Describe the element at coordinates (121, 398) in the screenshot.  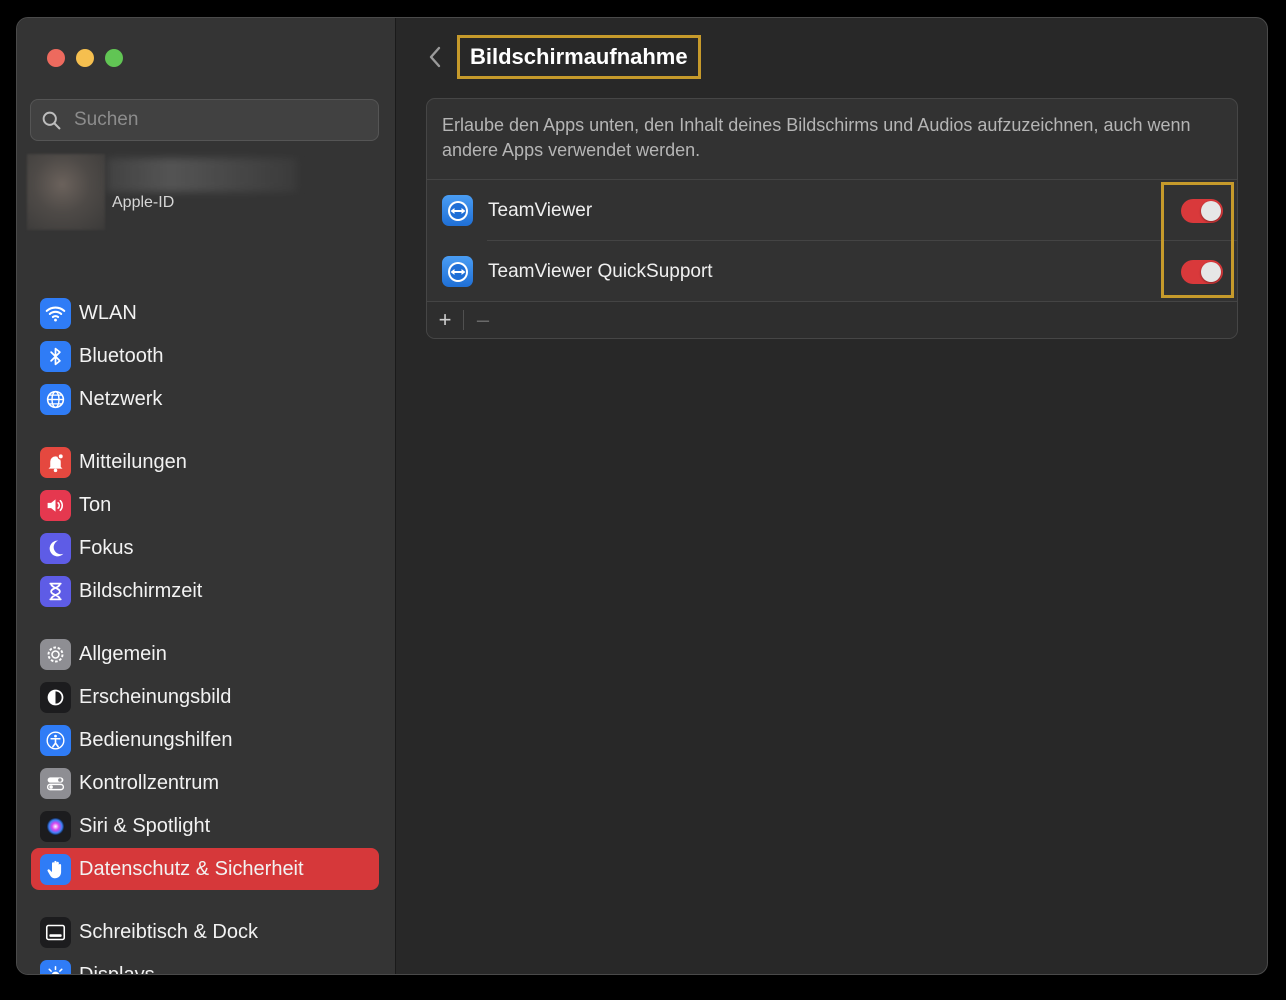
I see `sidebar-item-label: Netzwerk` at that location.